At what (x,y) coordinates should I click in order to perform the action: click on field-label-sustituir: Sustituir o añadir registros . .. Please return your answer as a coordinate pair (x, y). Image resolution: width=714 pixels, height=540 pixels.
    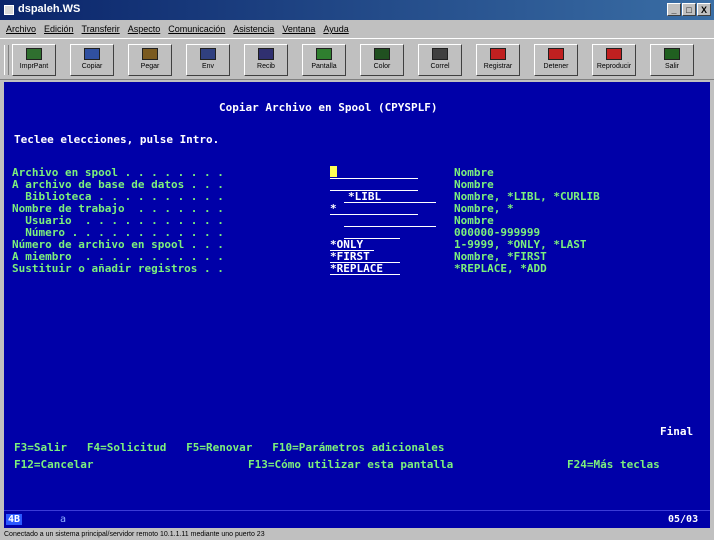
    Looking at the image, I should click on (118, 268).